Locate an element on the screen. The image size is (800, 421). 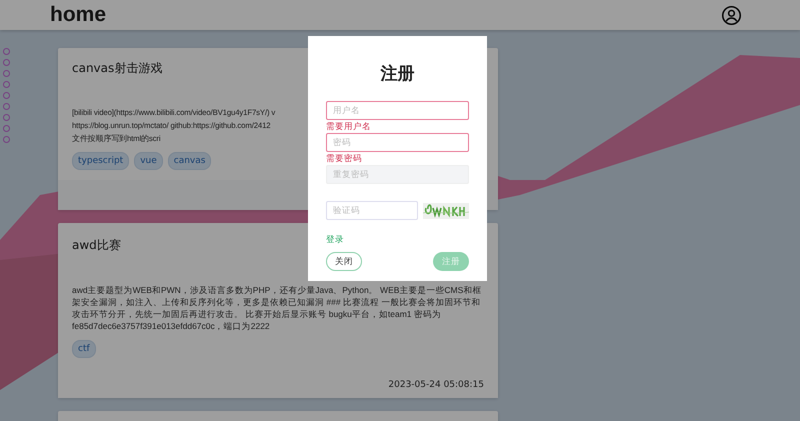
input-field: 用户名 is located at coordinates (397, 110).